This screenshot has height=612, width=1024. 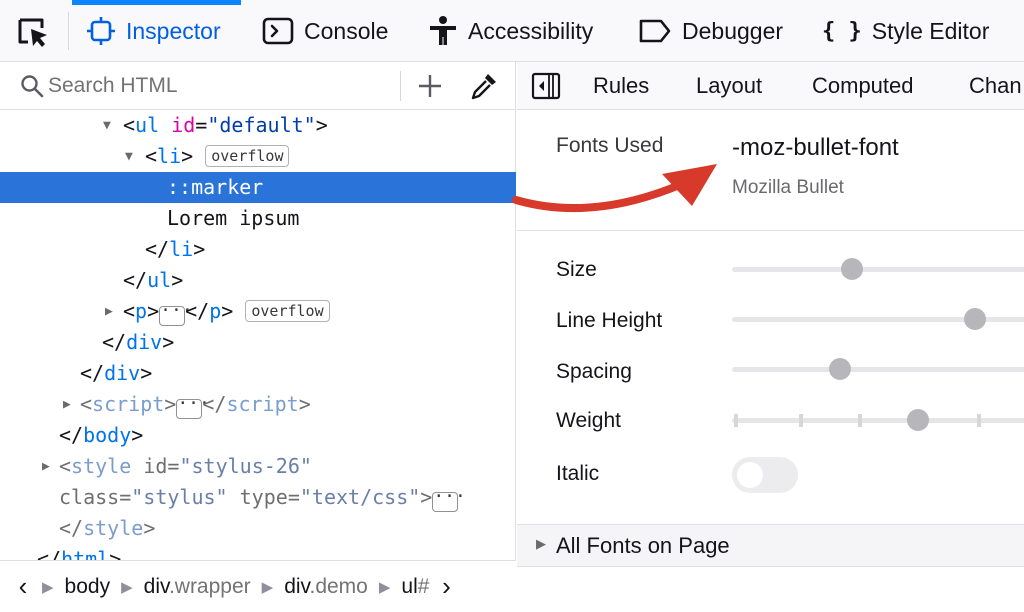 I want to click on debugger-icon, so click(x=655, y=31).